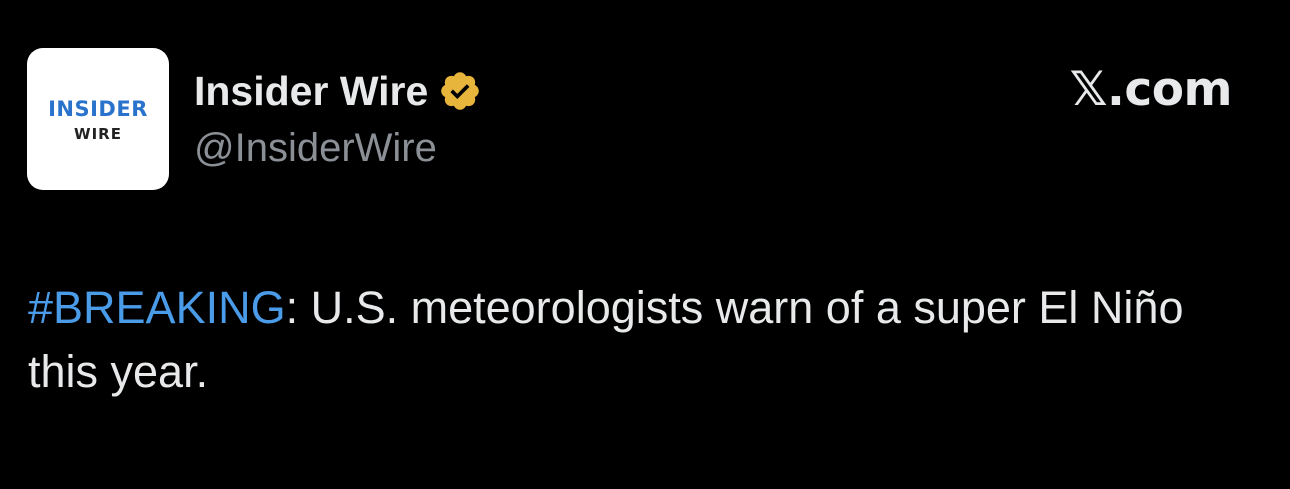 The image size is (1290, 489). What do you see at coordinates (315, 148) in the screenshot?
I see `account-handle: @InsiderWire` at bounding box center [315, 148].